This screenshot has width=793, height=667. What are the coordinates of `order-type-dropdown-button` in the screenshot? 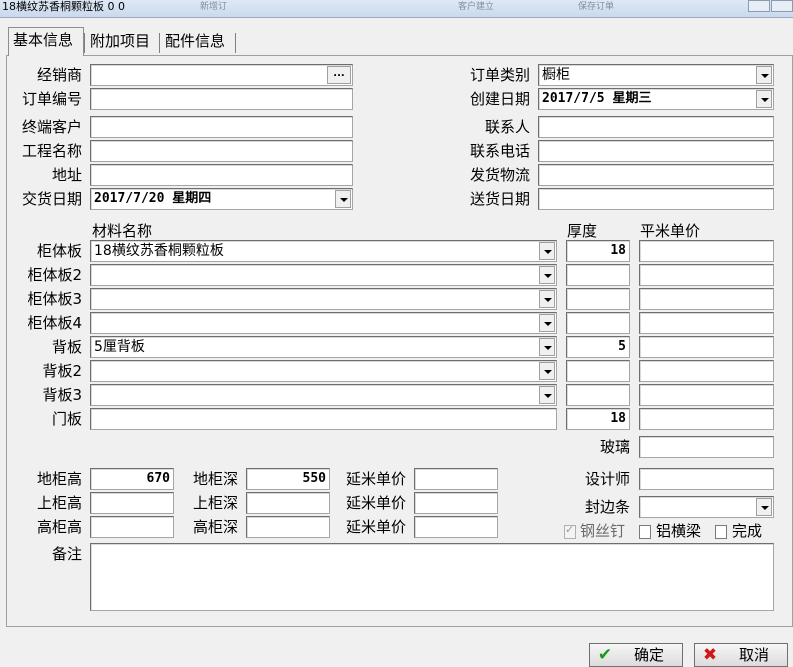 It's located at (764, 75).